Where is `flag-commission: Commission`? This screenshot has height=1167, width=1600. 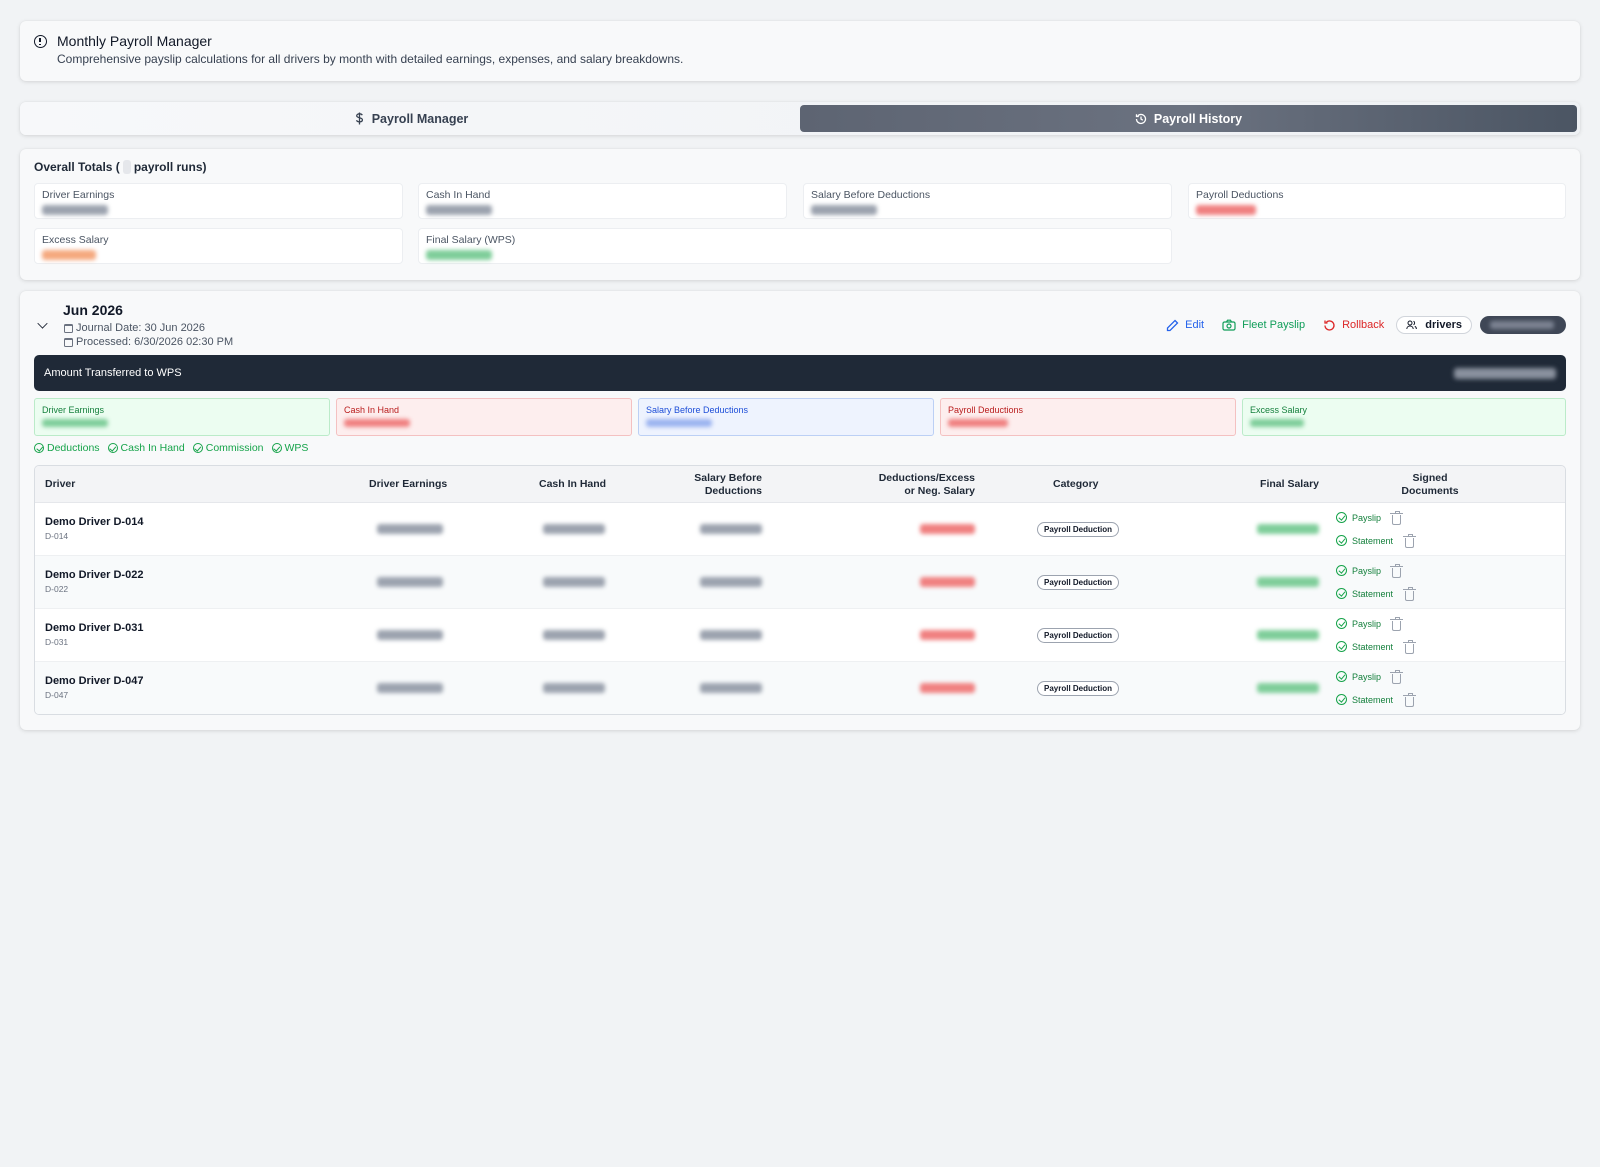 flag-commission: Commission is located at coordinates (228, 448).